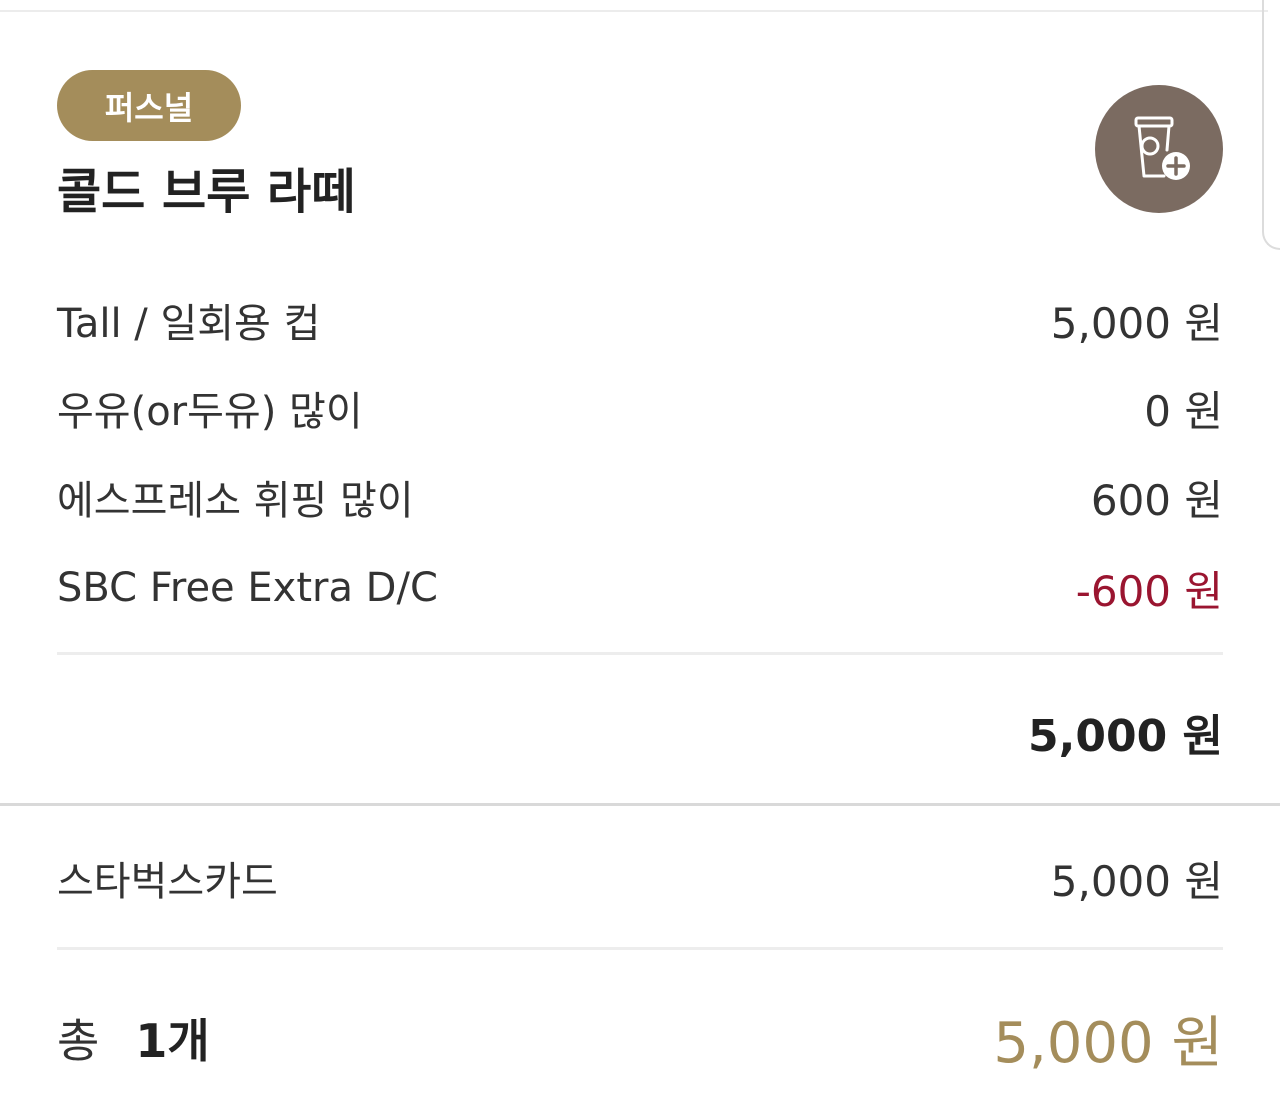 The width and height of the screenshot is (1280, 1118). Describe the element at coordinates (78, 1041) in the screenshot. I see `total-label: 총` at that location.